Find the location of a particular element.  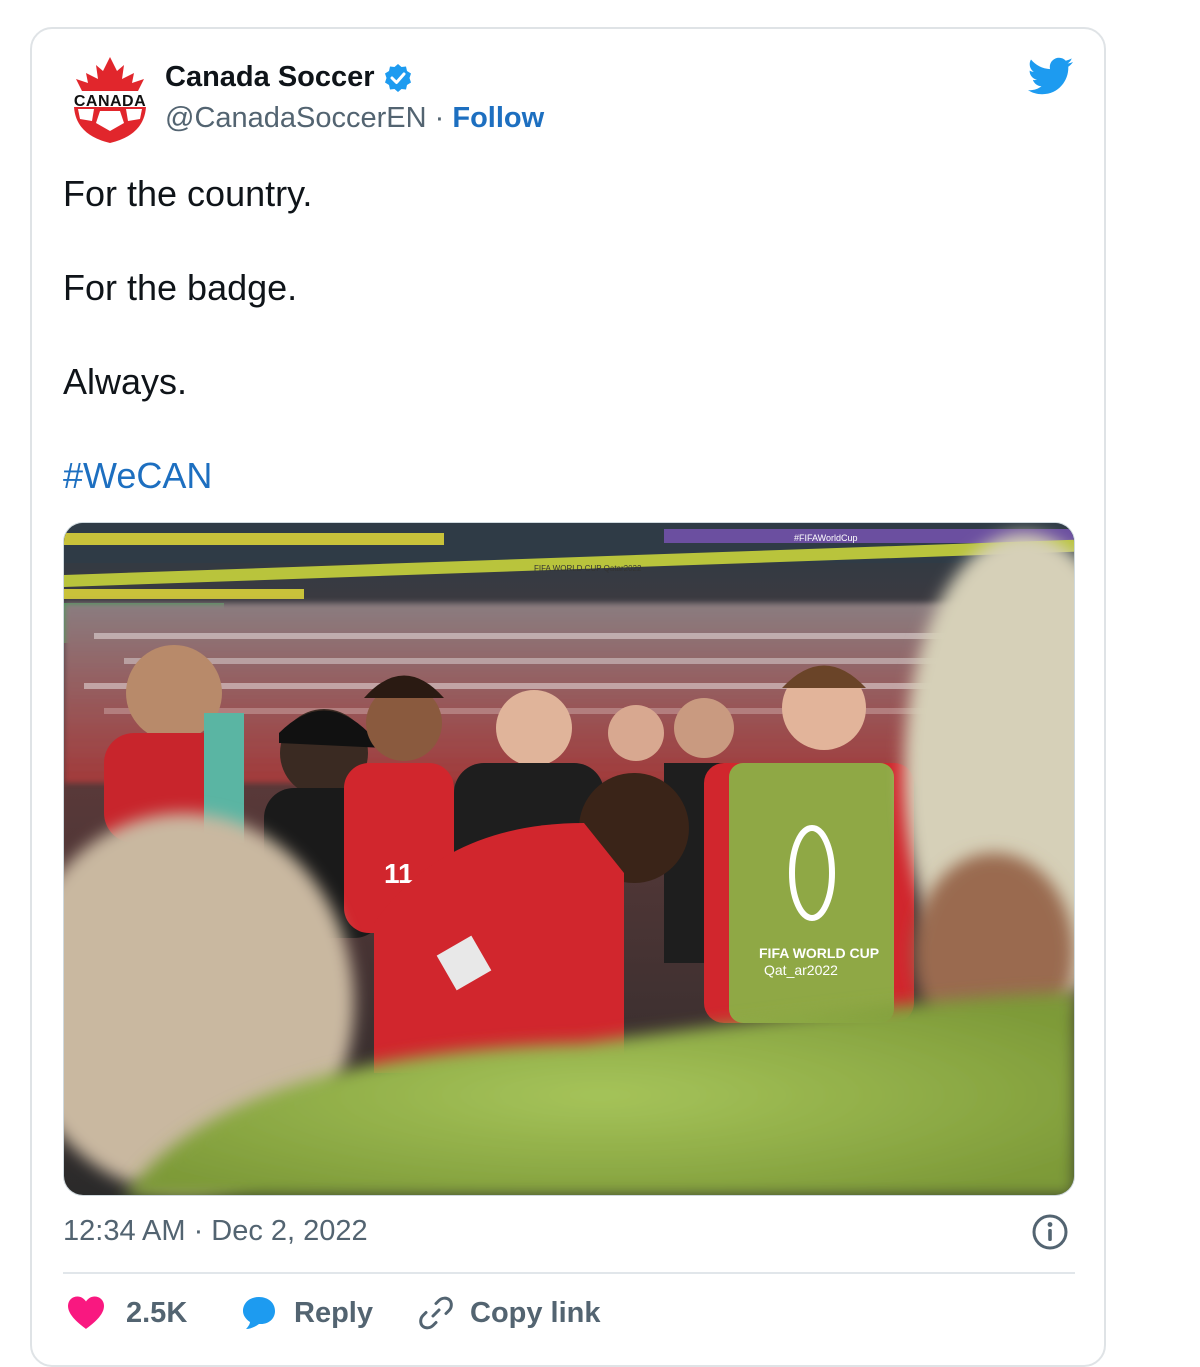

twitter-bird-icon is located at coordinates (1050, 77).